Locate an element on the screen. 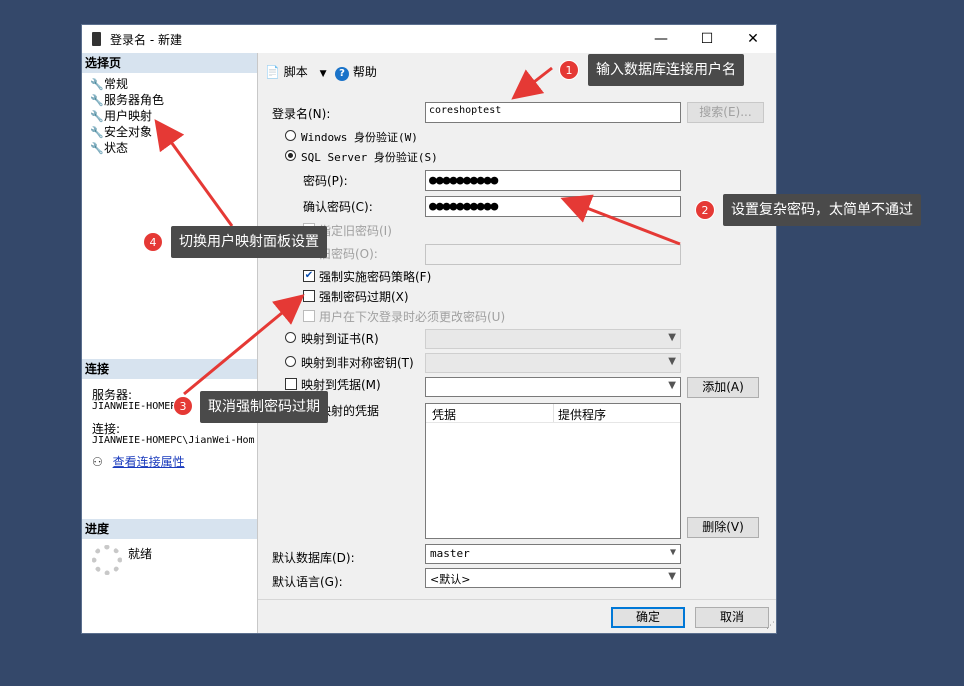  annotation-2: 设置复杂密码，太简单不通过 is located at coordinates (822, 210).